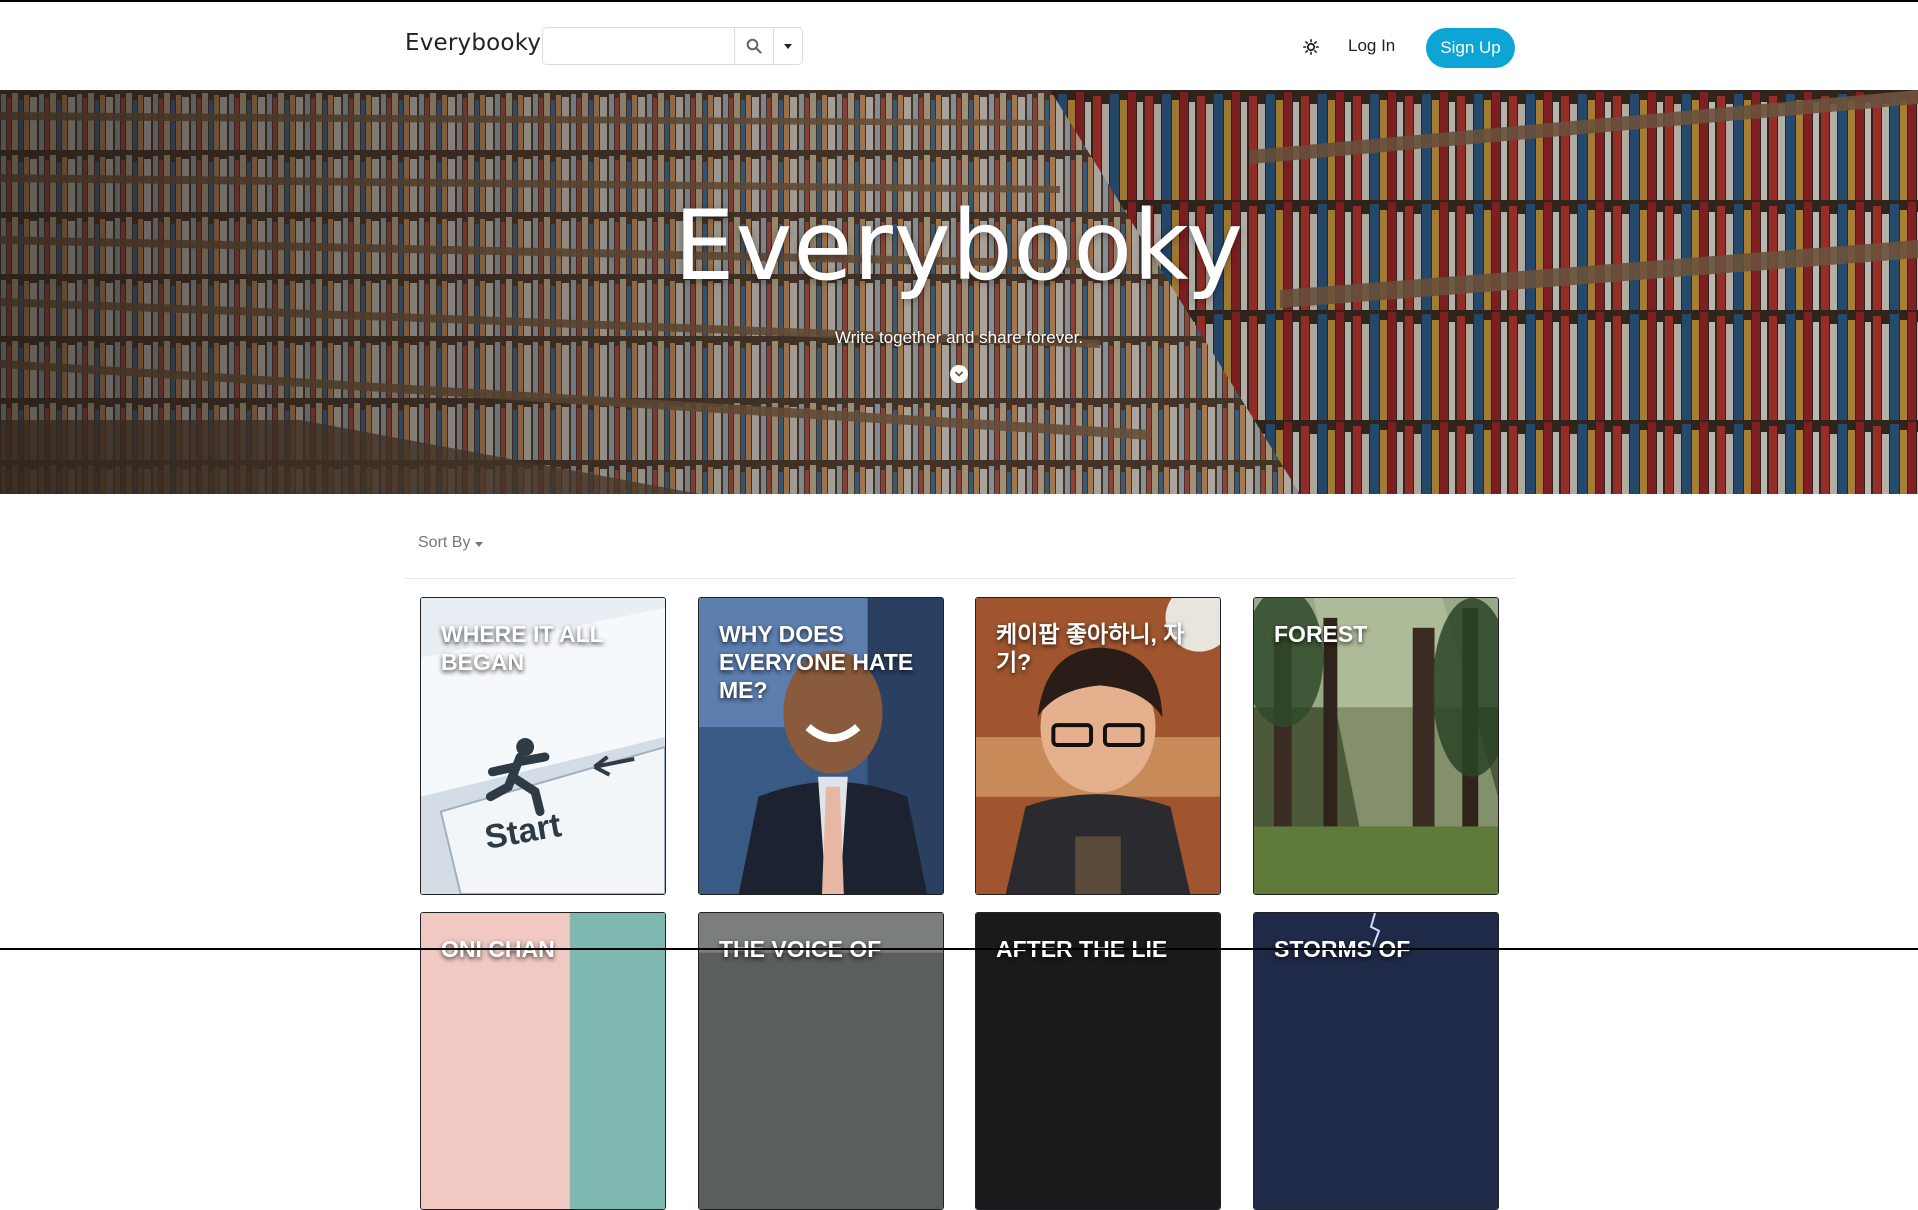 The height and width of the screenshot is (1210, 1918). I want to click on sun-icon, so click(1311, 47).